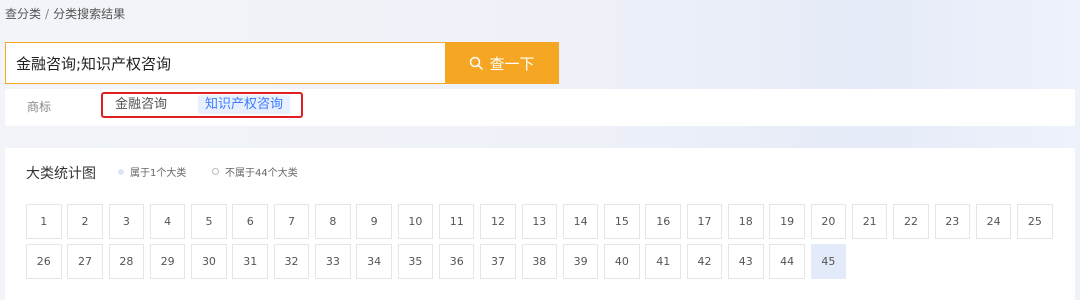 This screenshot has width=1080, height=300. What do you see at coordinates (498, 261) in the screenshot?
I see `class-cell-37: 37` at bounding box center [498, 261].